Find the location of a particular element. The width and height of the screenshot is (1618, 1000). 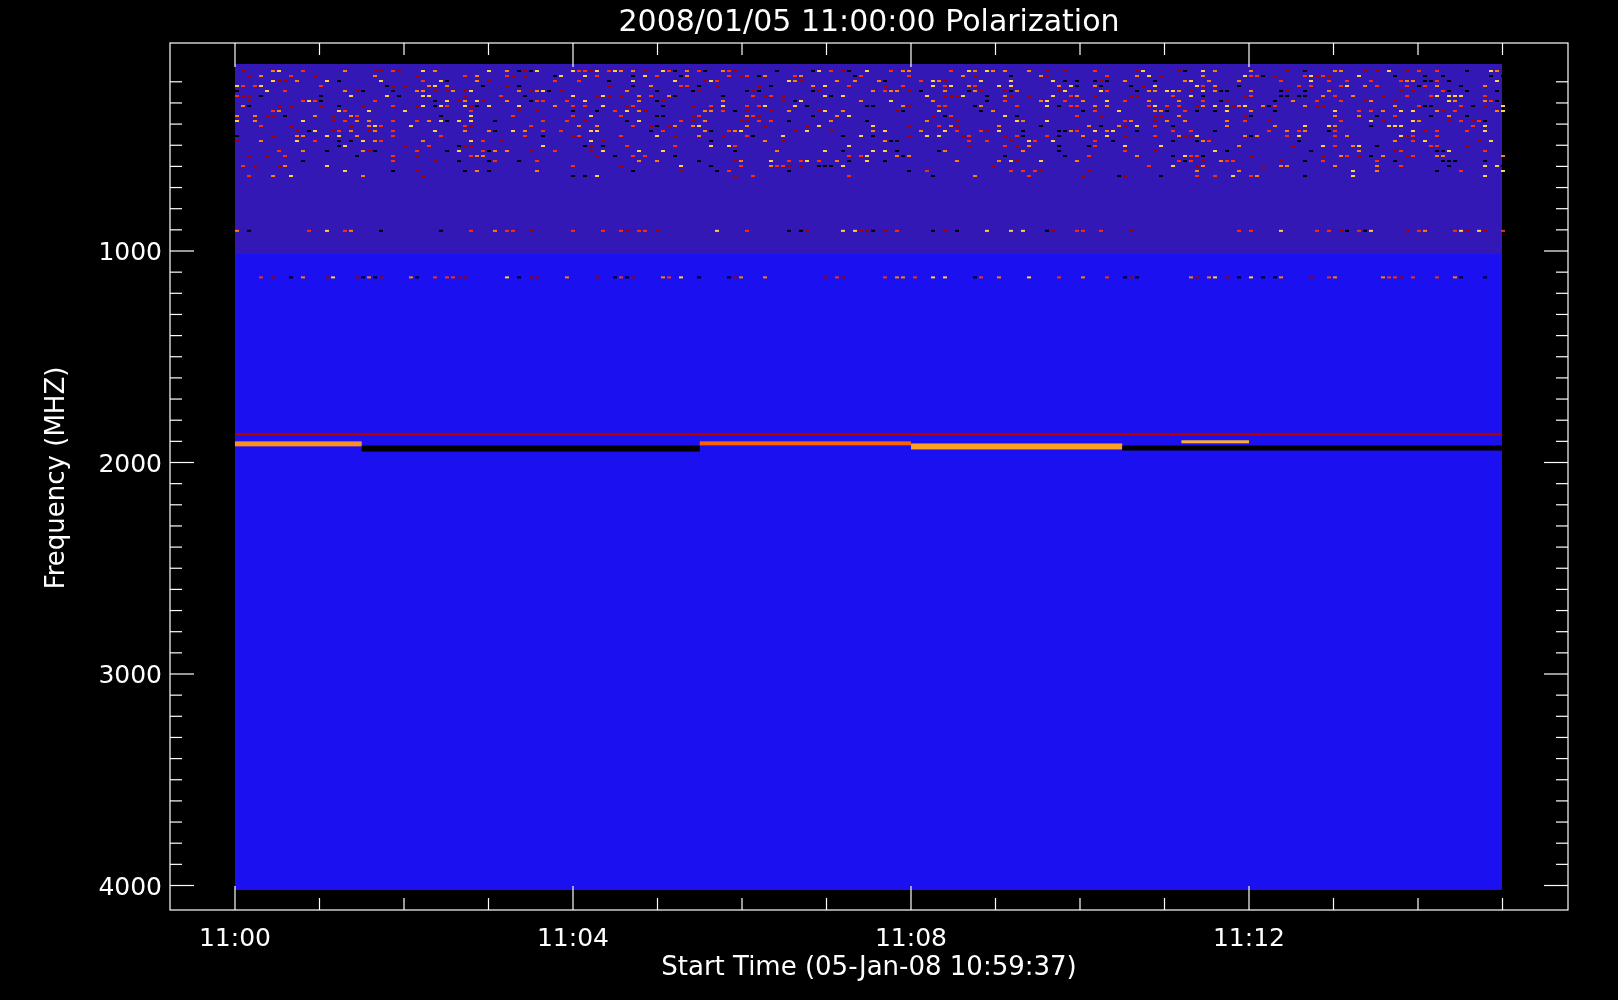

chart-title: 2008/01/05 11:00:00 Polarization is located at coordinates (869, 20).